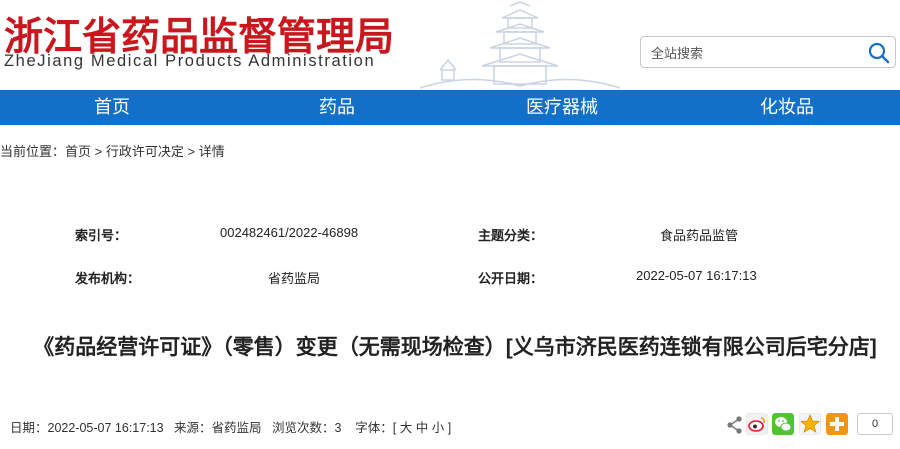 The image size is (900, 449). What do you see at coordinates (422, 428) in the screenshot?
I see `font-medium-button: 中` at bounding box center [422, 428].